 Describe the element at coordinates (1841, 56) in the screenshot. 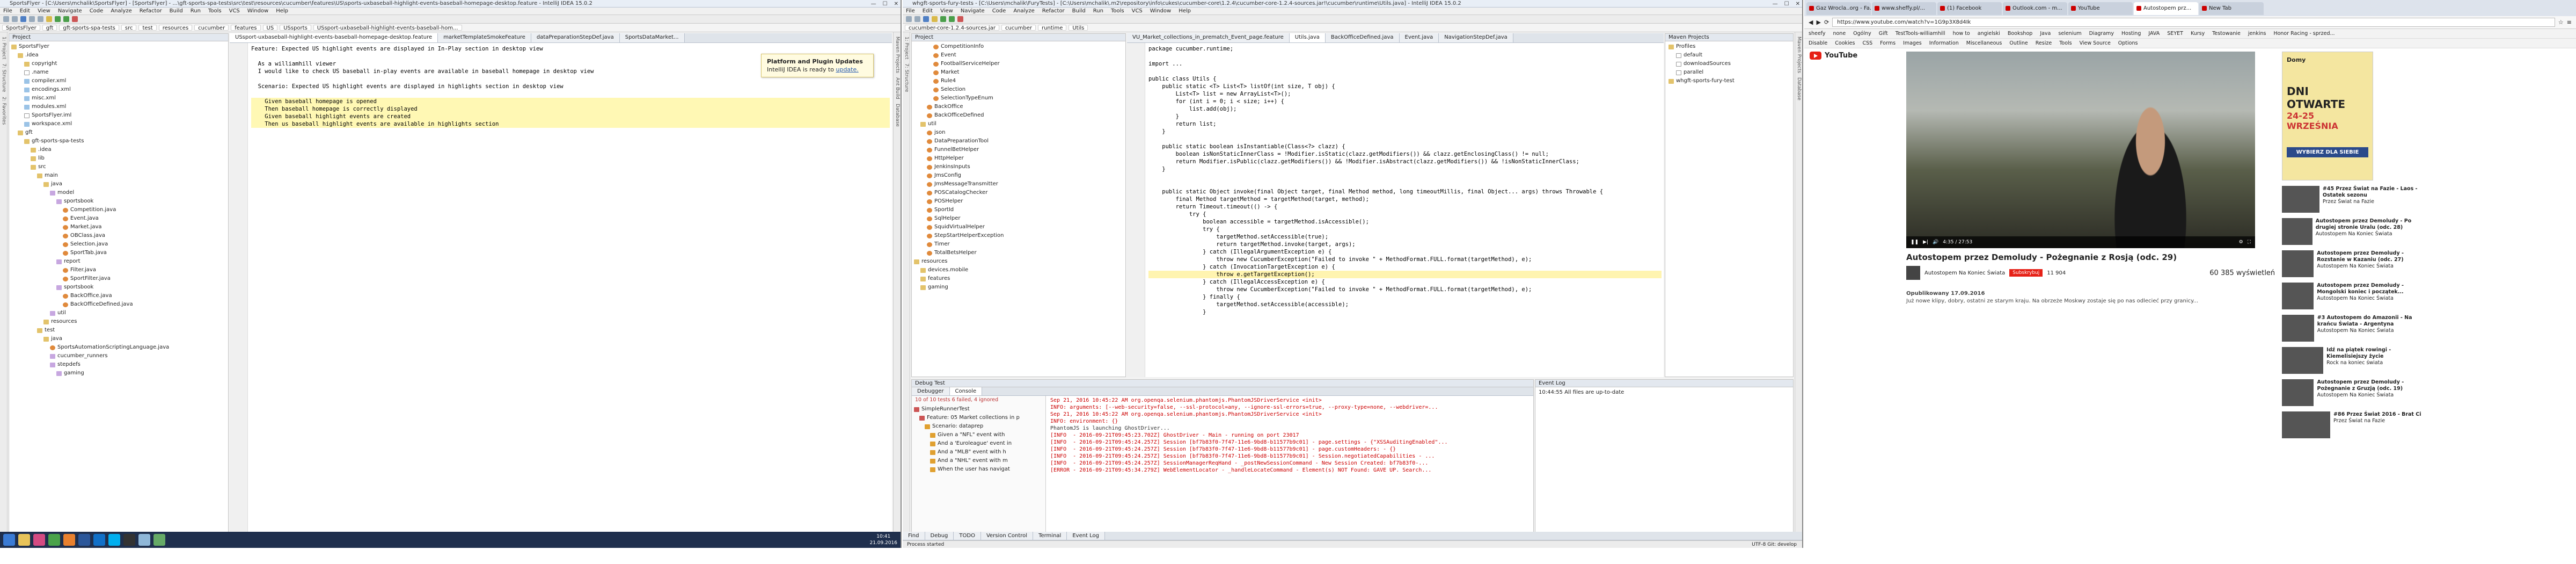

I see `youtube-brand: YouTube` at that location.